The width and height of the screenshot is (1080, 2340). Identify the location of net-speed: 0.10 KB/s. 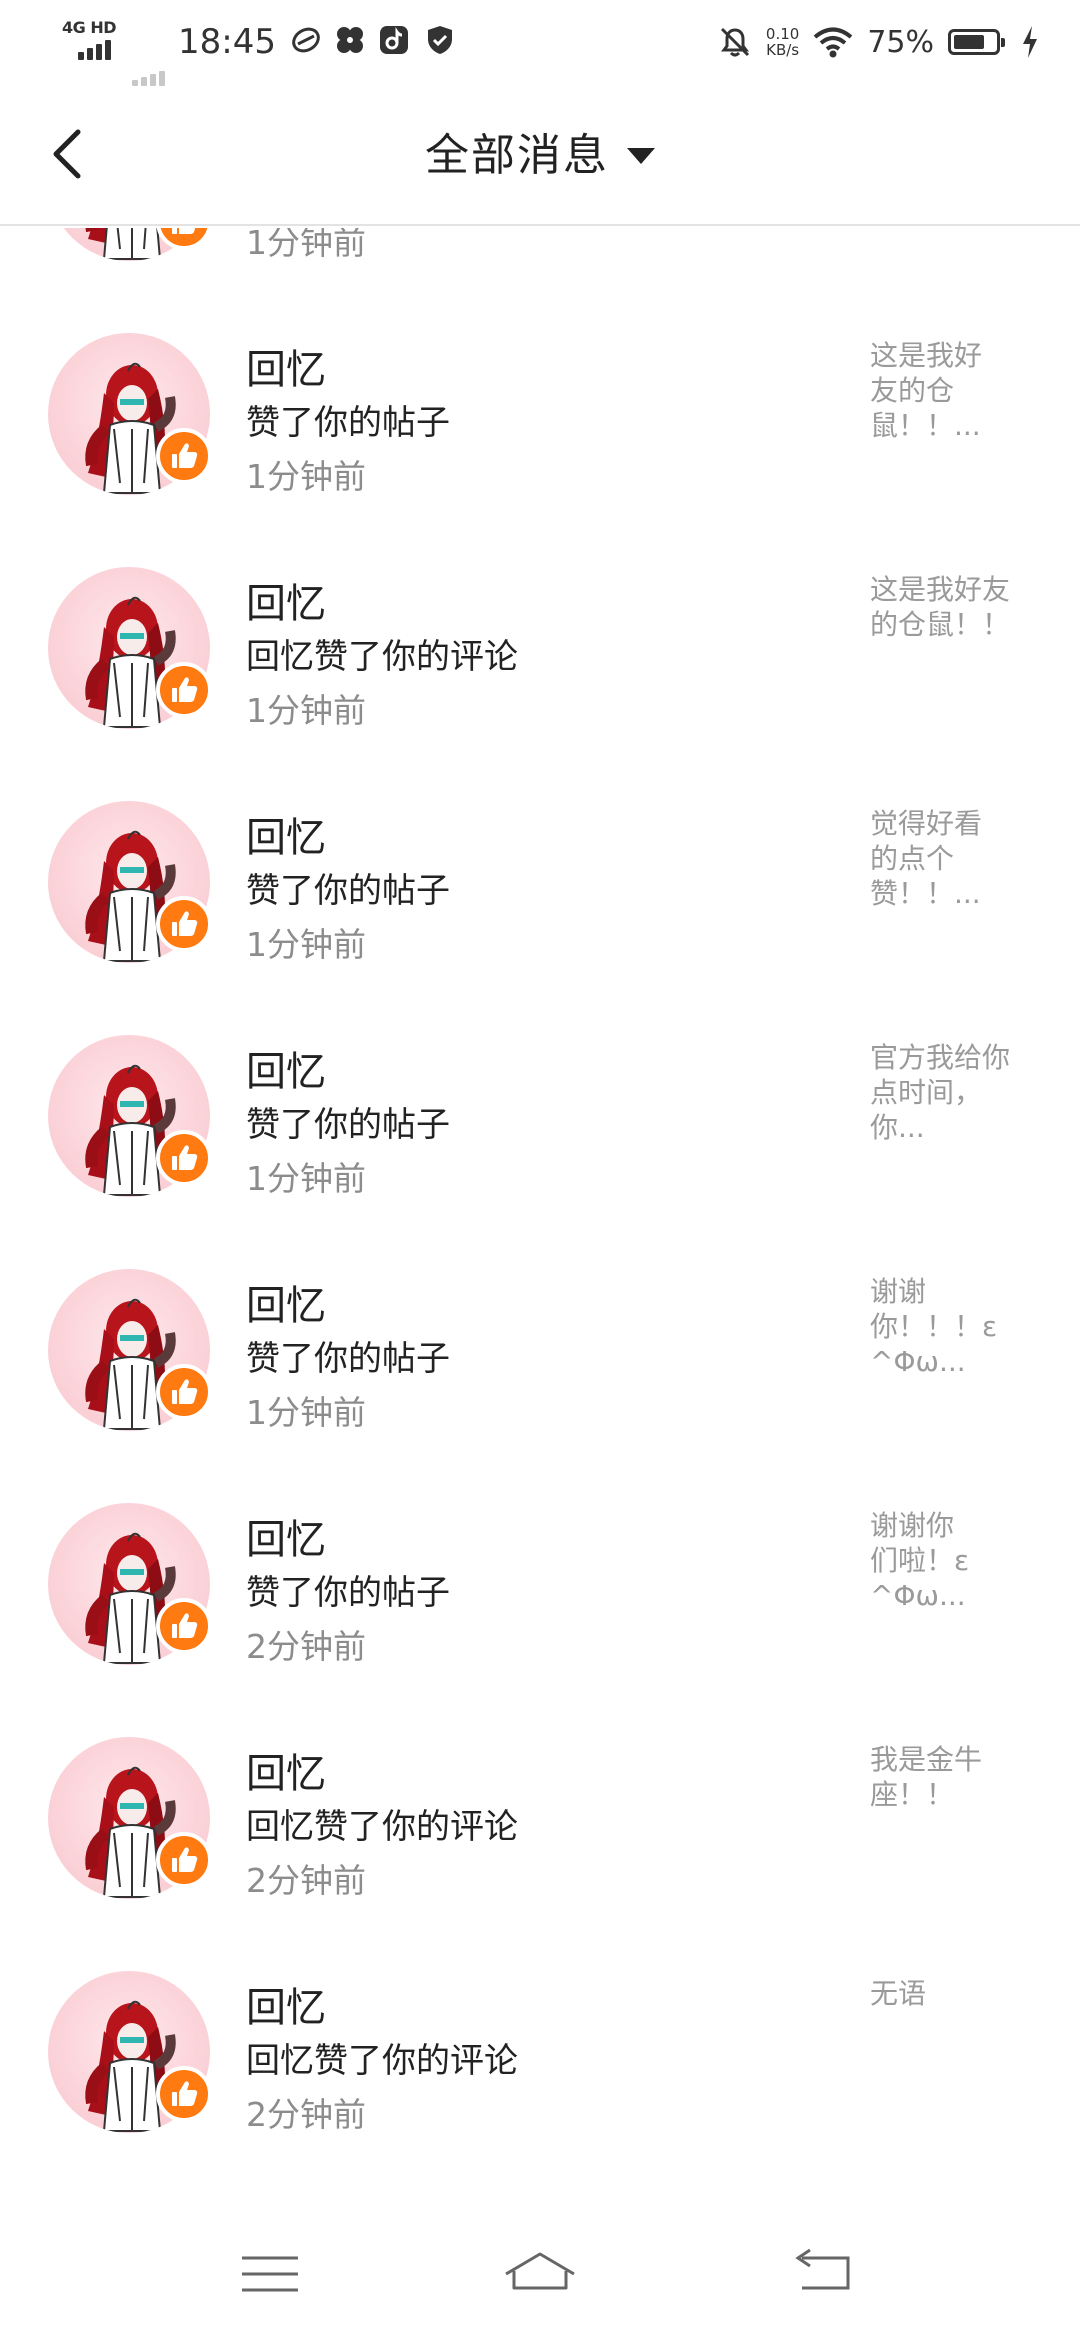
(782, 42).